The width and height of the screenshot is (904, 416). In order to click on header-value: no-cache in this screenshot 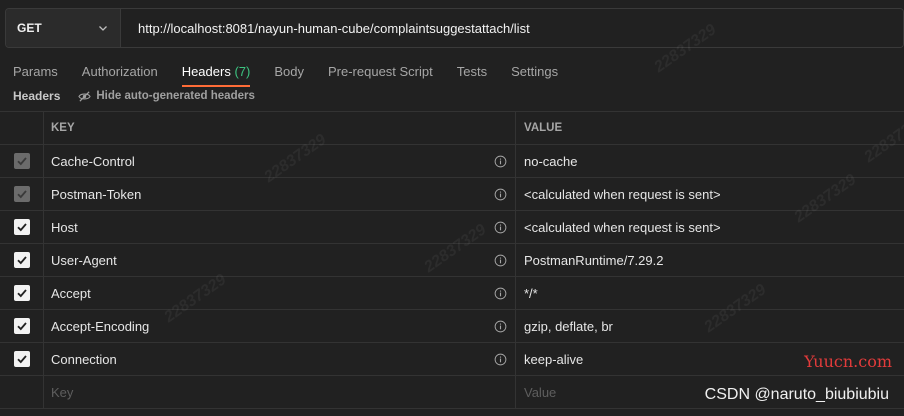, I will do `click(551, 161)`.